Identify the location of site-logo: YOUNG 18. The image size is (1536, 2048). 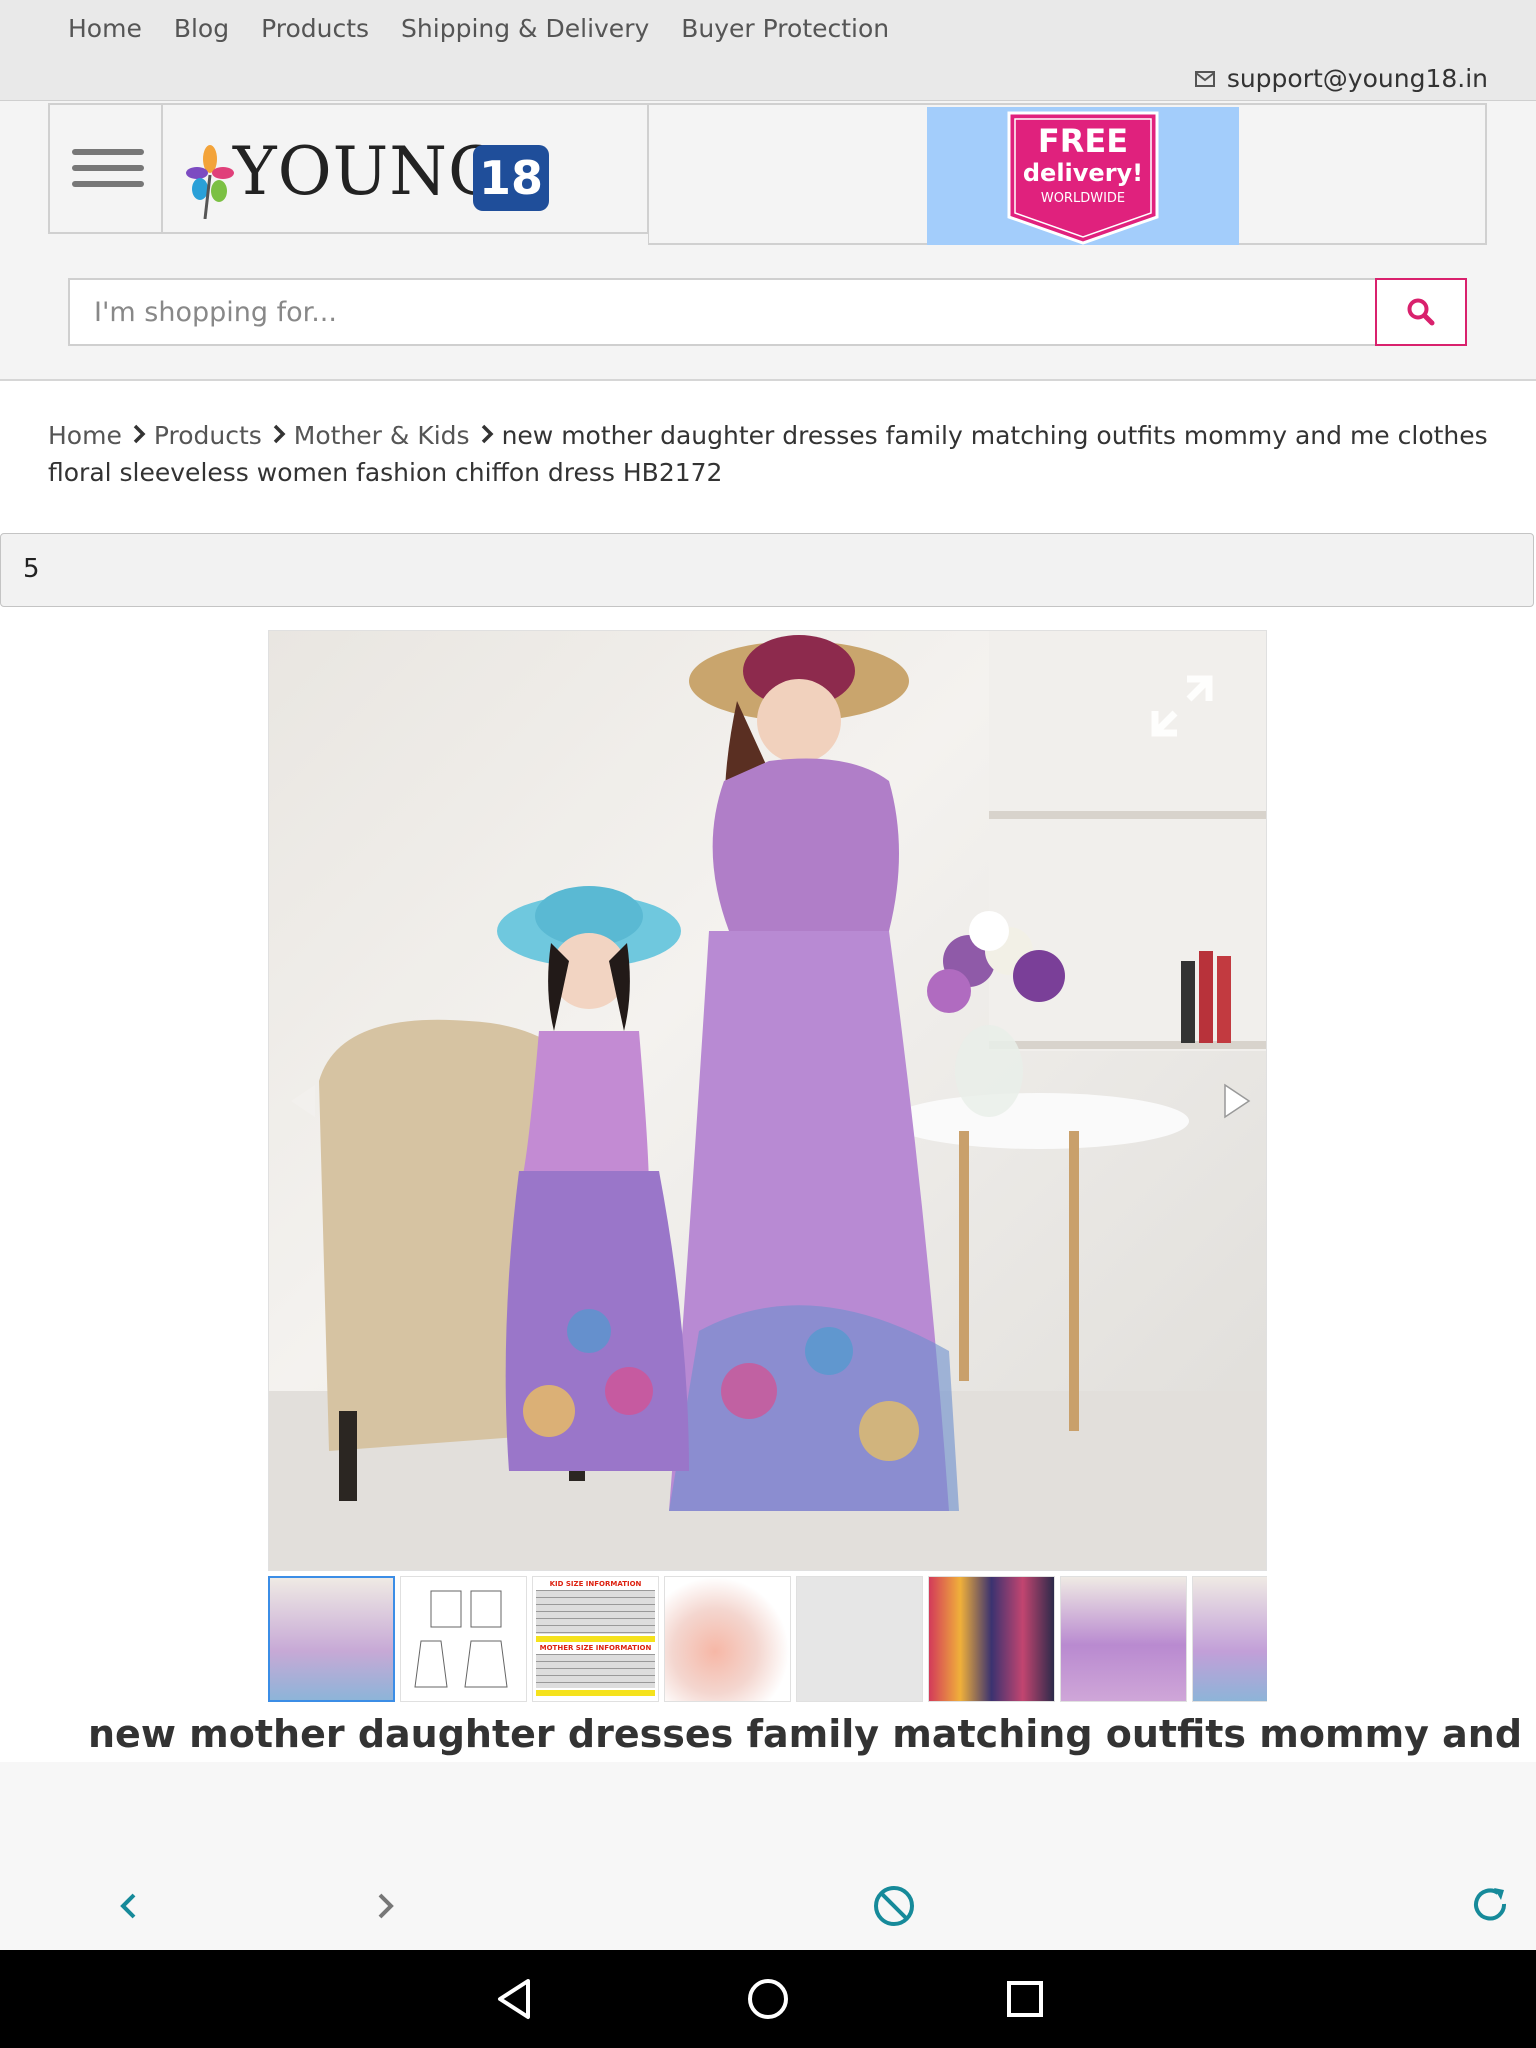
(406, 168).